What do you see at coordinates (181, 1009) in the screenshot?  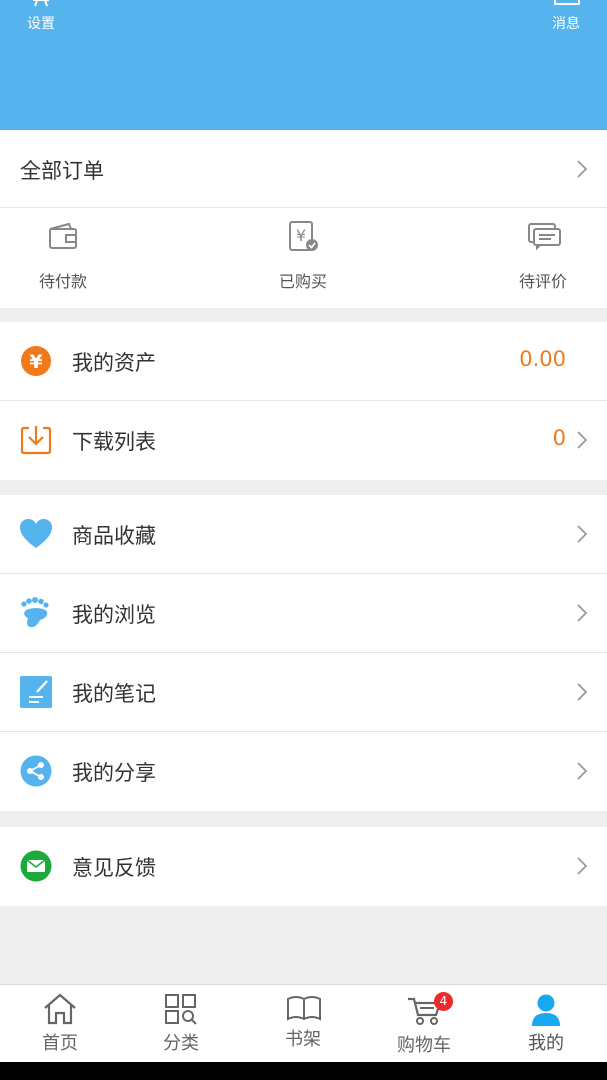 I see `category-icon` at bounding box center [181, 1009].